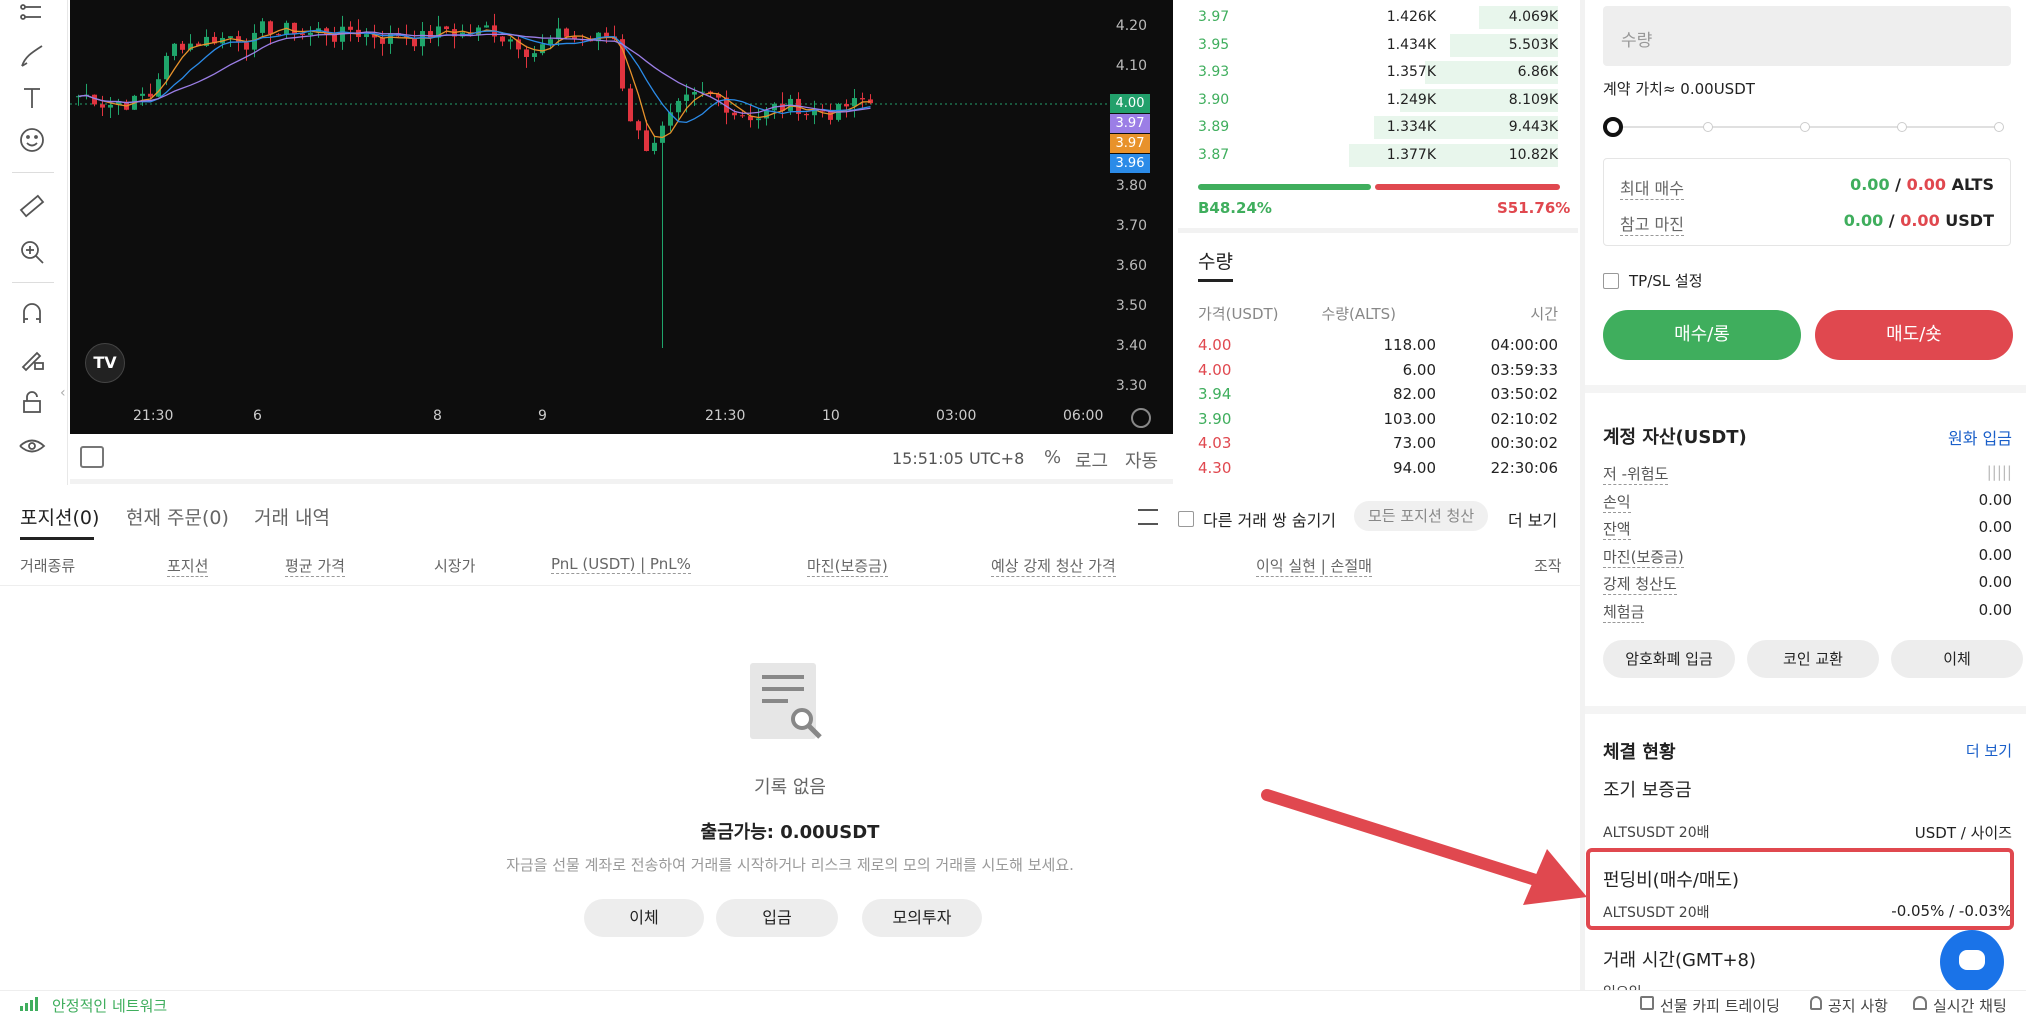 The image size is (2026, 1018). I want to click on account-row-value: |||||, so click(1999, 472).